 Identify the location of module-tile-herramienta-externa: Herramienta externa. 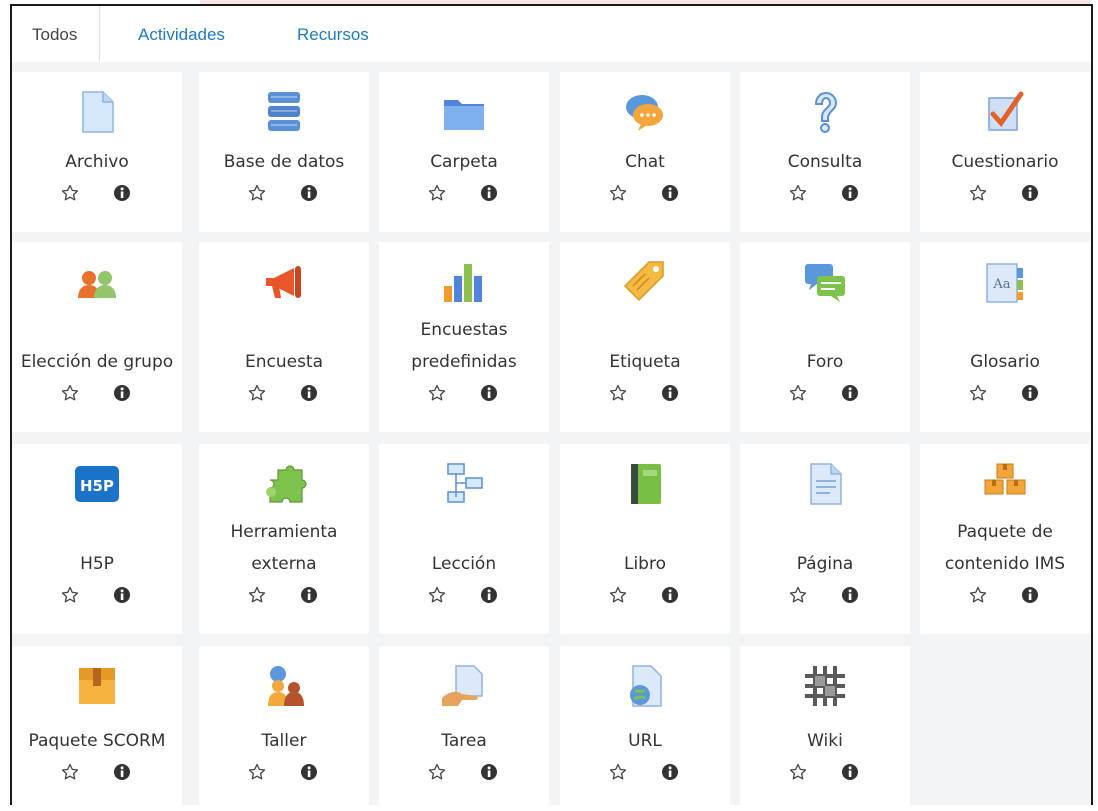
(284, 539).